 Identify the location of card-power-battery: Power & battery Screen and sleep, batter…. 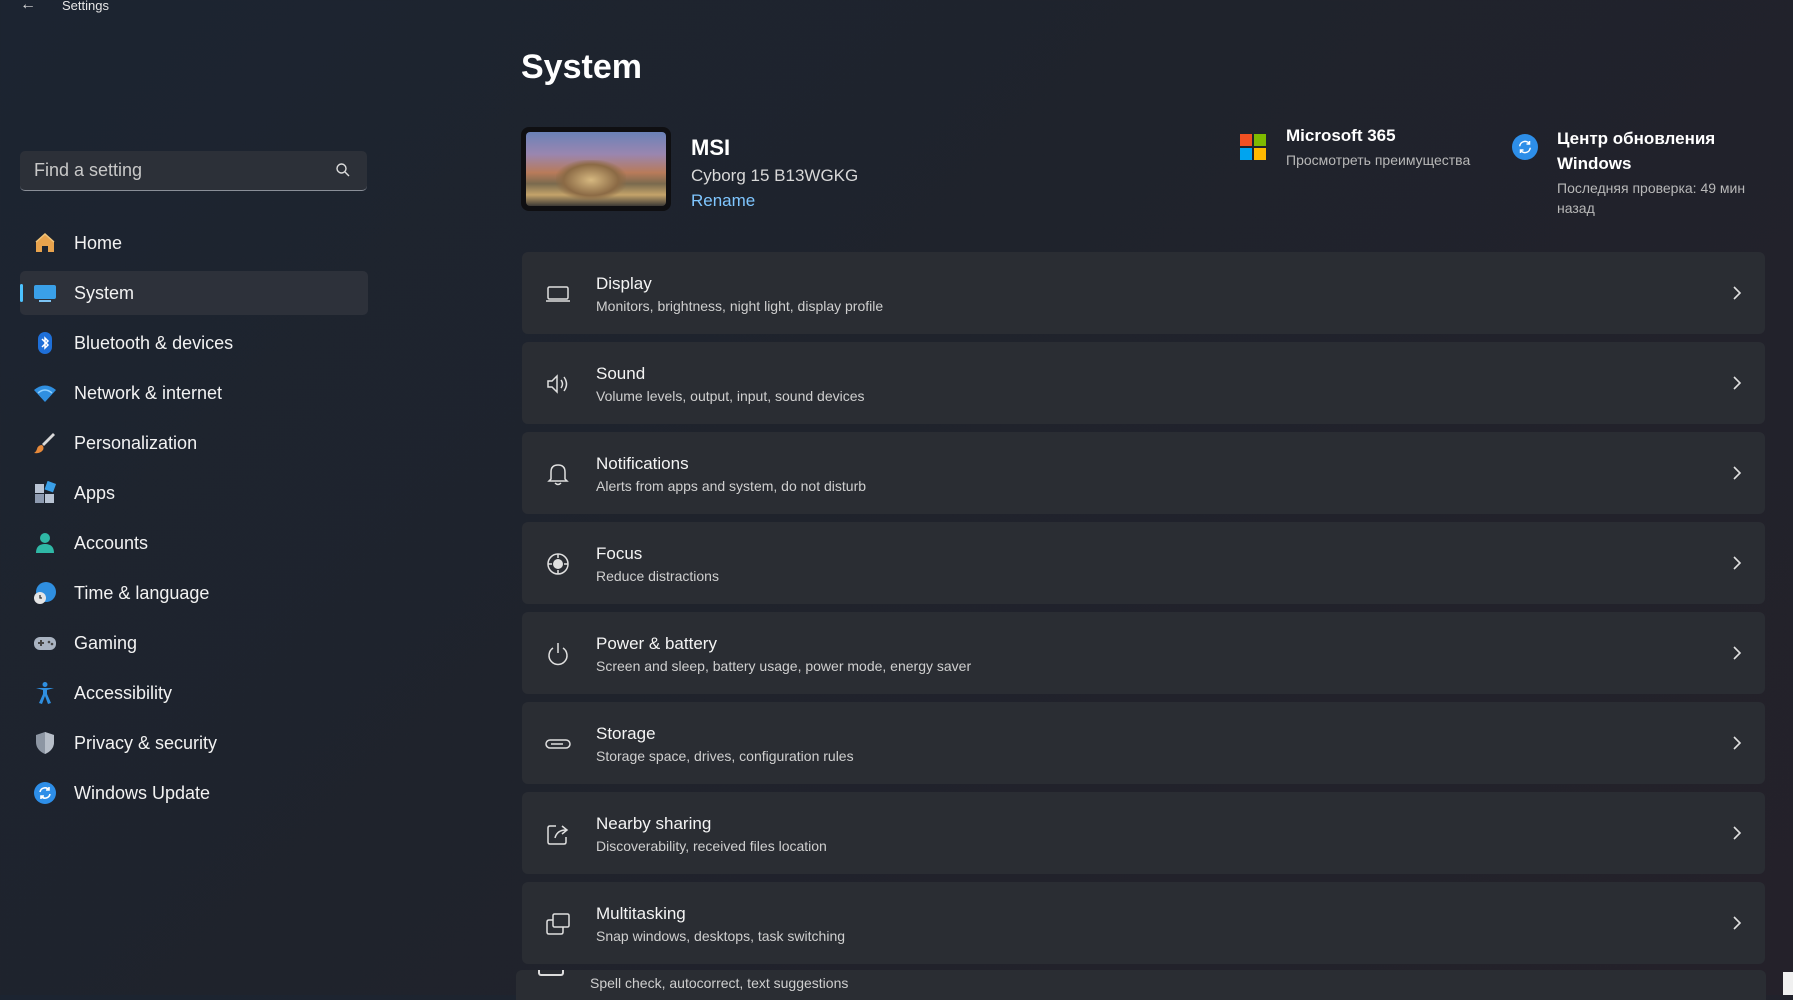
(1143, 653).